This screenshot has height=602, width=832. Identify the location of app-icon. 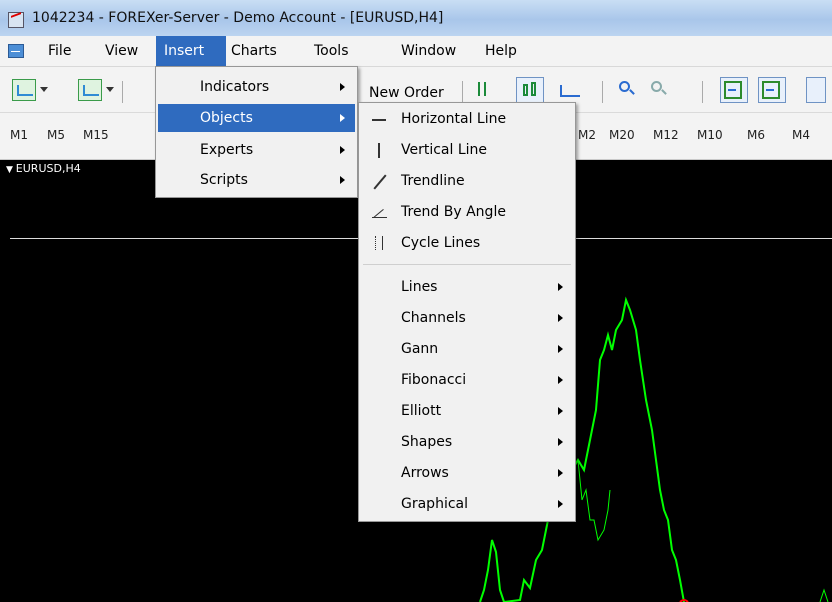
(16, 20).